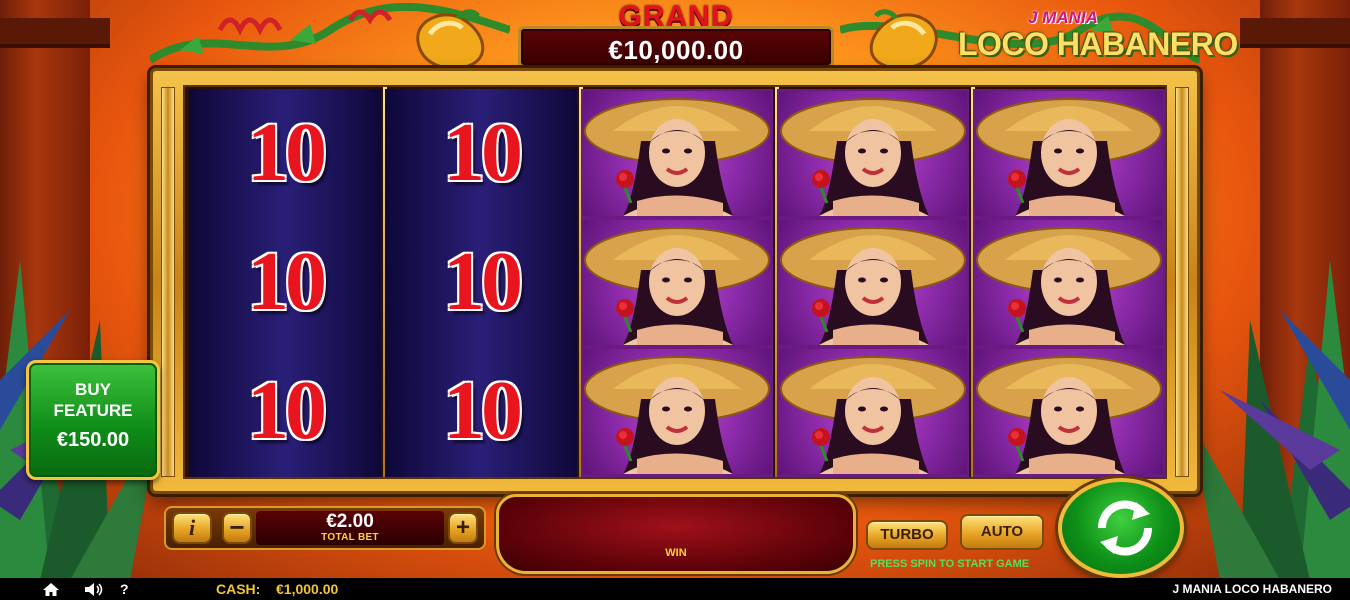  I want to click on reel-2: 10 10 10, so click(481, 283).